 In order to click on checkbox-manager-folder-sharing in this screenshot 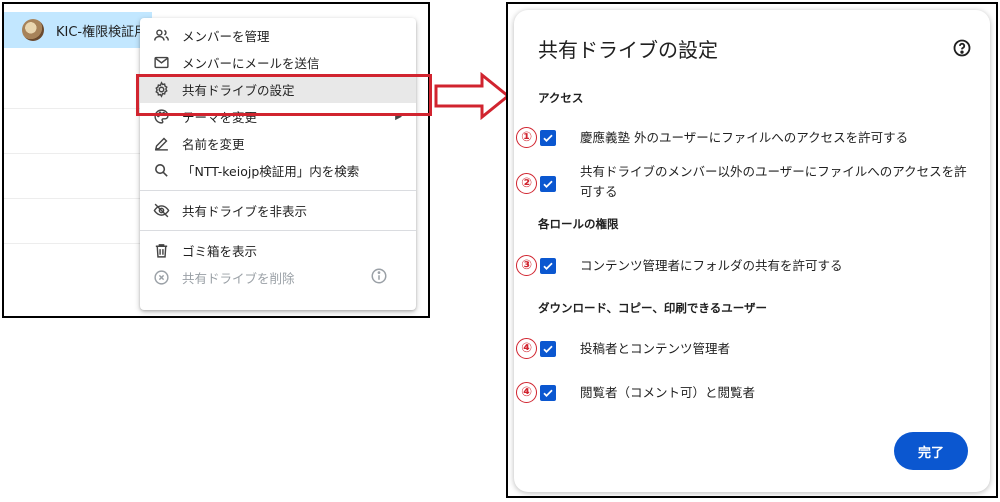, I will do `click(548, 266)`.